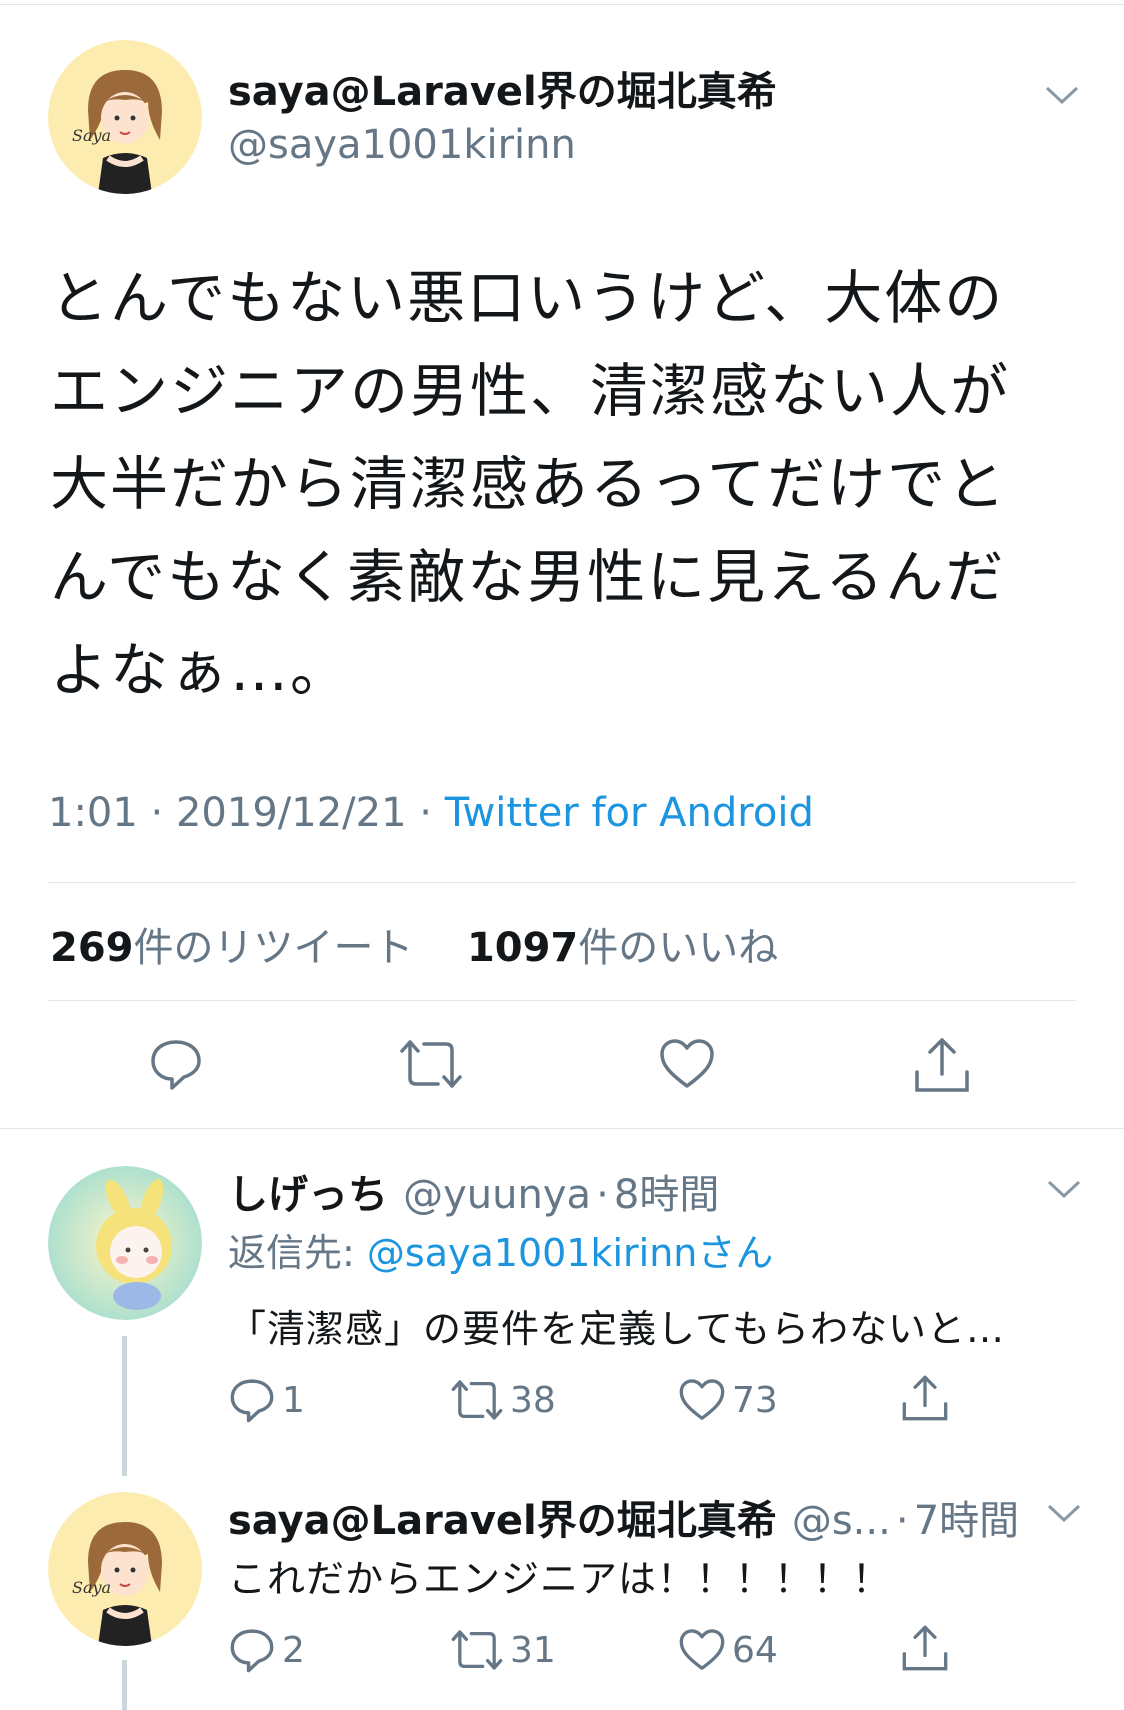  I want to click on reply1-reply-to: 返信先: @saya1001kirinnさん, so click(501, 1253).